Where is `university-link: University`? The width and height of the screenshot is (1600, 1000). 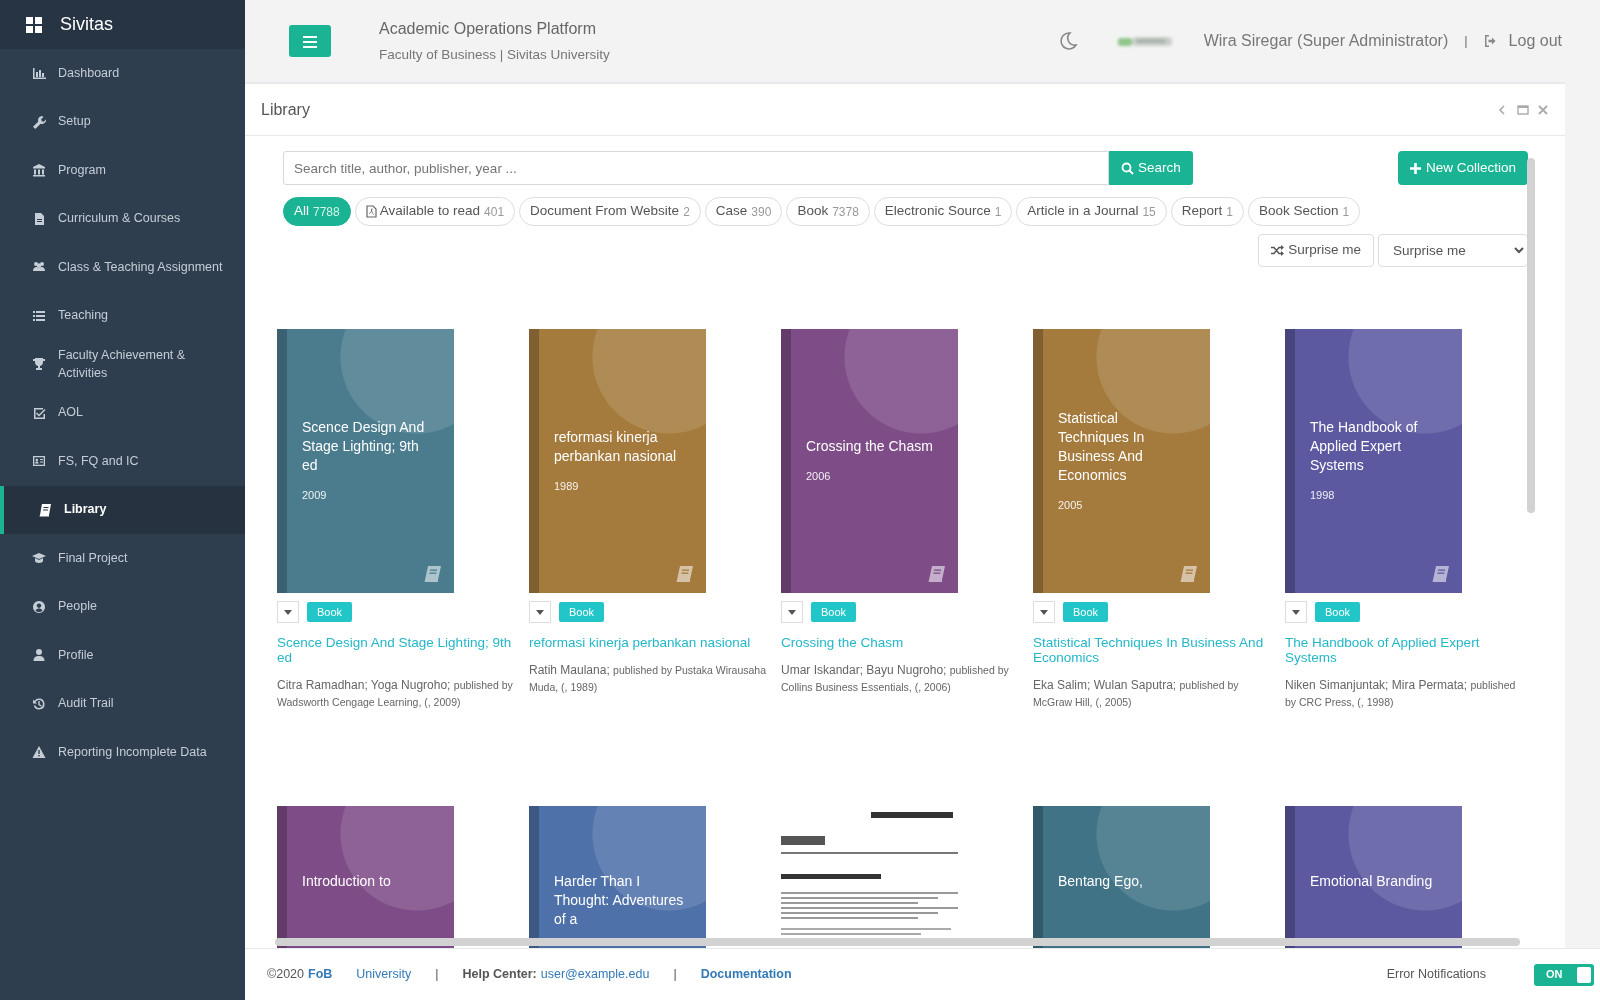
university-link: University is located at coordinates (384, 974).